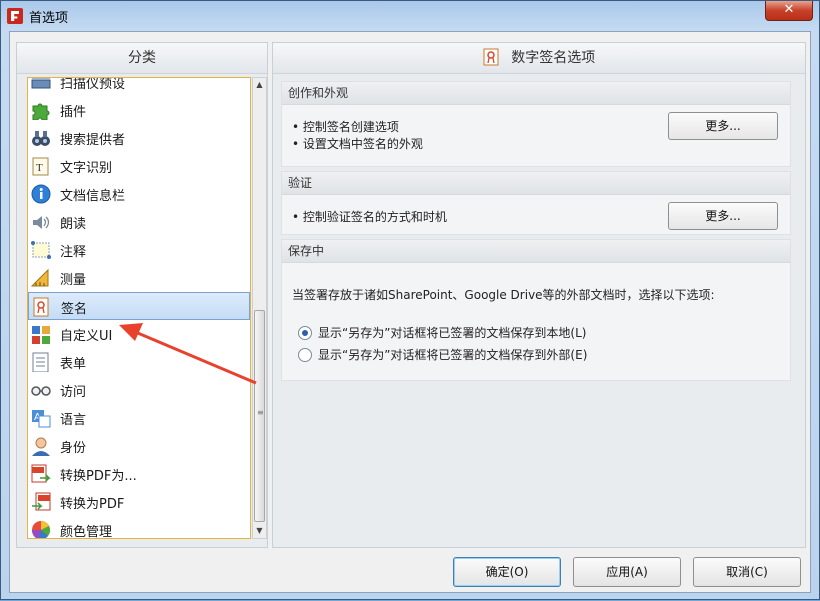  What do you see at coordinates (139, 418) in the screenshot?
I see `category-item: A 语言` at bounding box center [139, 418].